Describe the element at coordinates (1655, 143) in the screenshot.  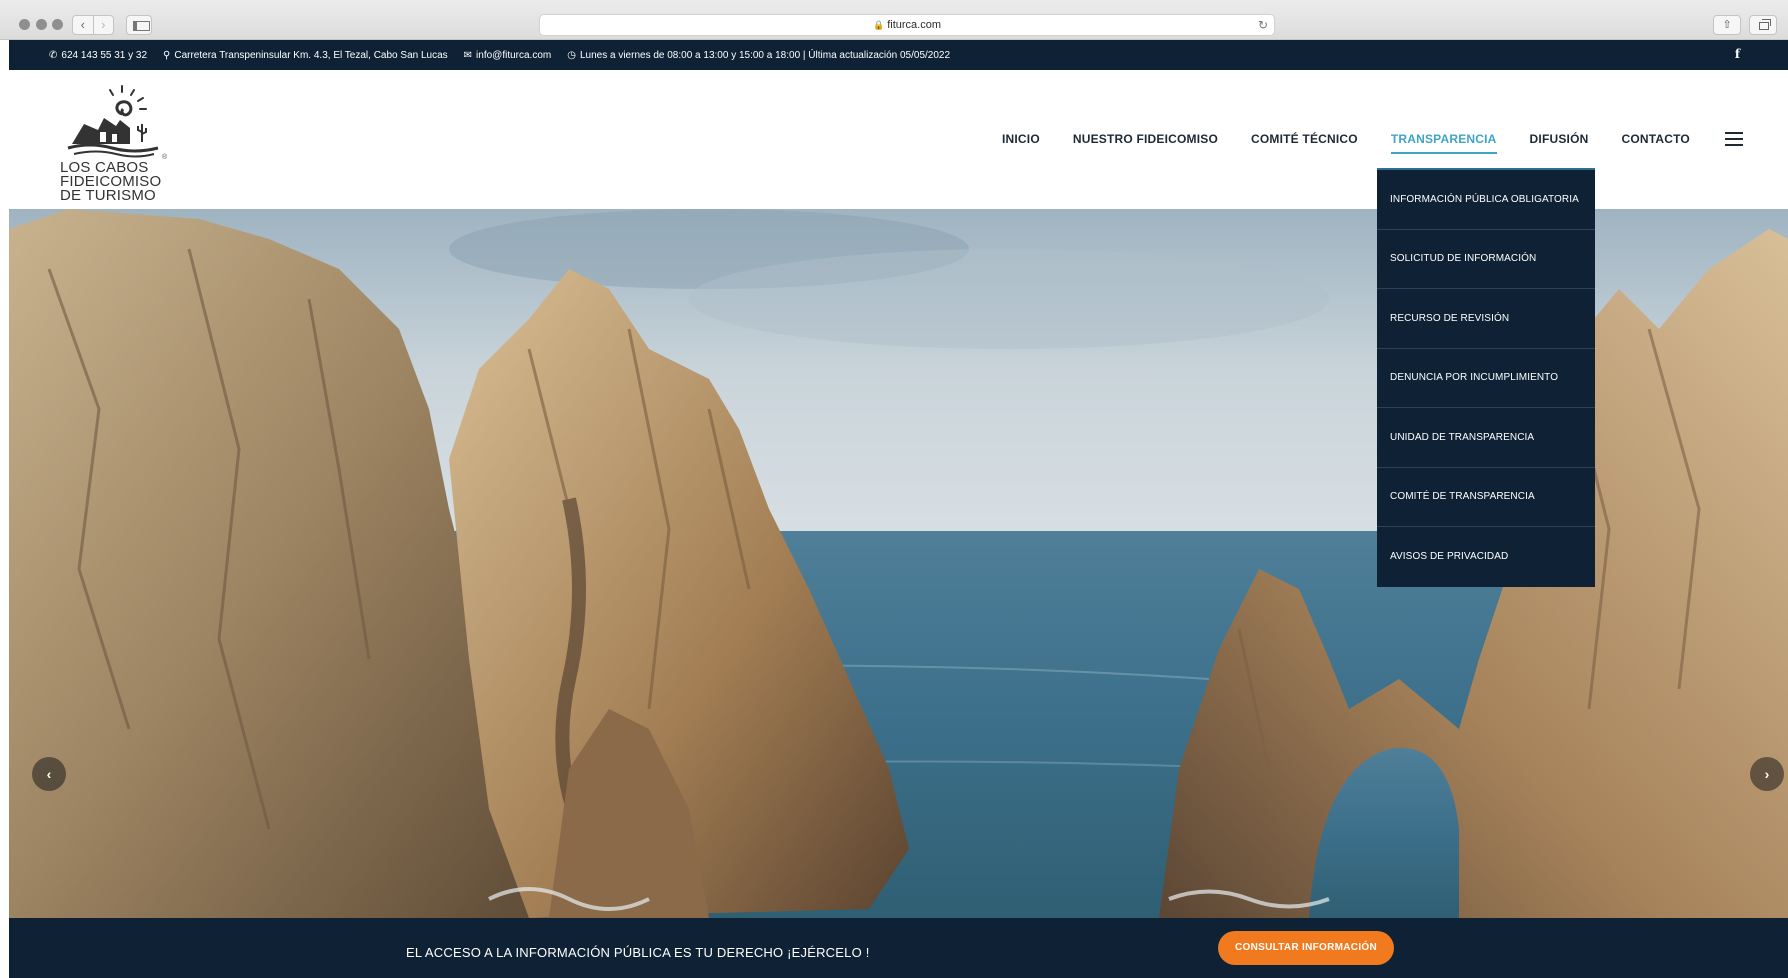
I see `nav-contacto: CONTACTO` at that location.